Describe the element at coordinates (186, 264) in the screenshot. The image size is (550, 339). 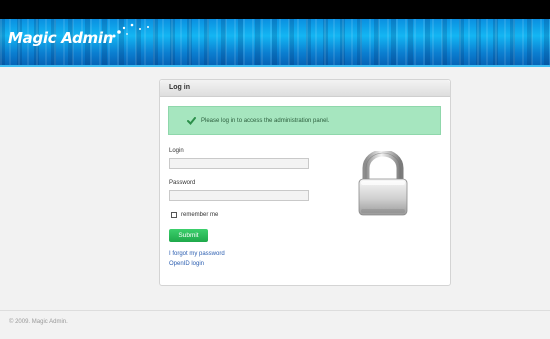
I see `openid-login-link: OpenID login` at that location.